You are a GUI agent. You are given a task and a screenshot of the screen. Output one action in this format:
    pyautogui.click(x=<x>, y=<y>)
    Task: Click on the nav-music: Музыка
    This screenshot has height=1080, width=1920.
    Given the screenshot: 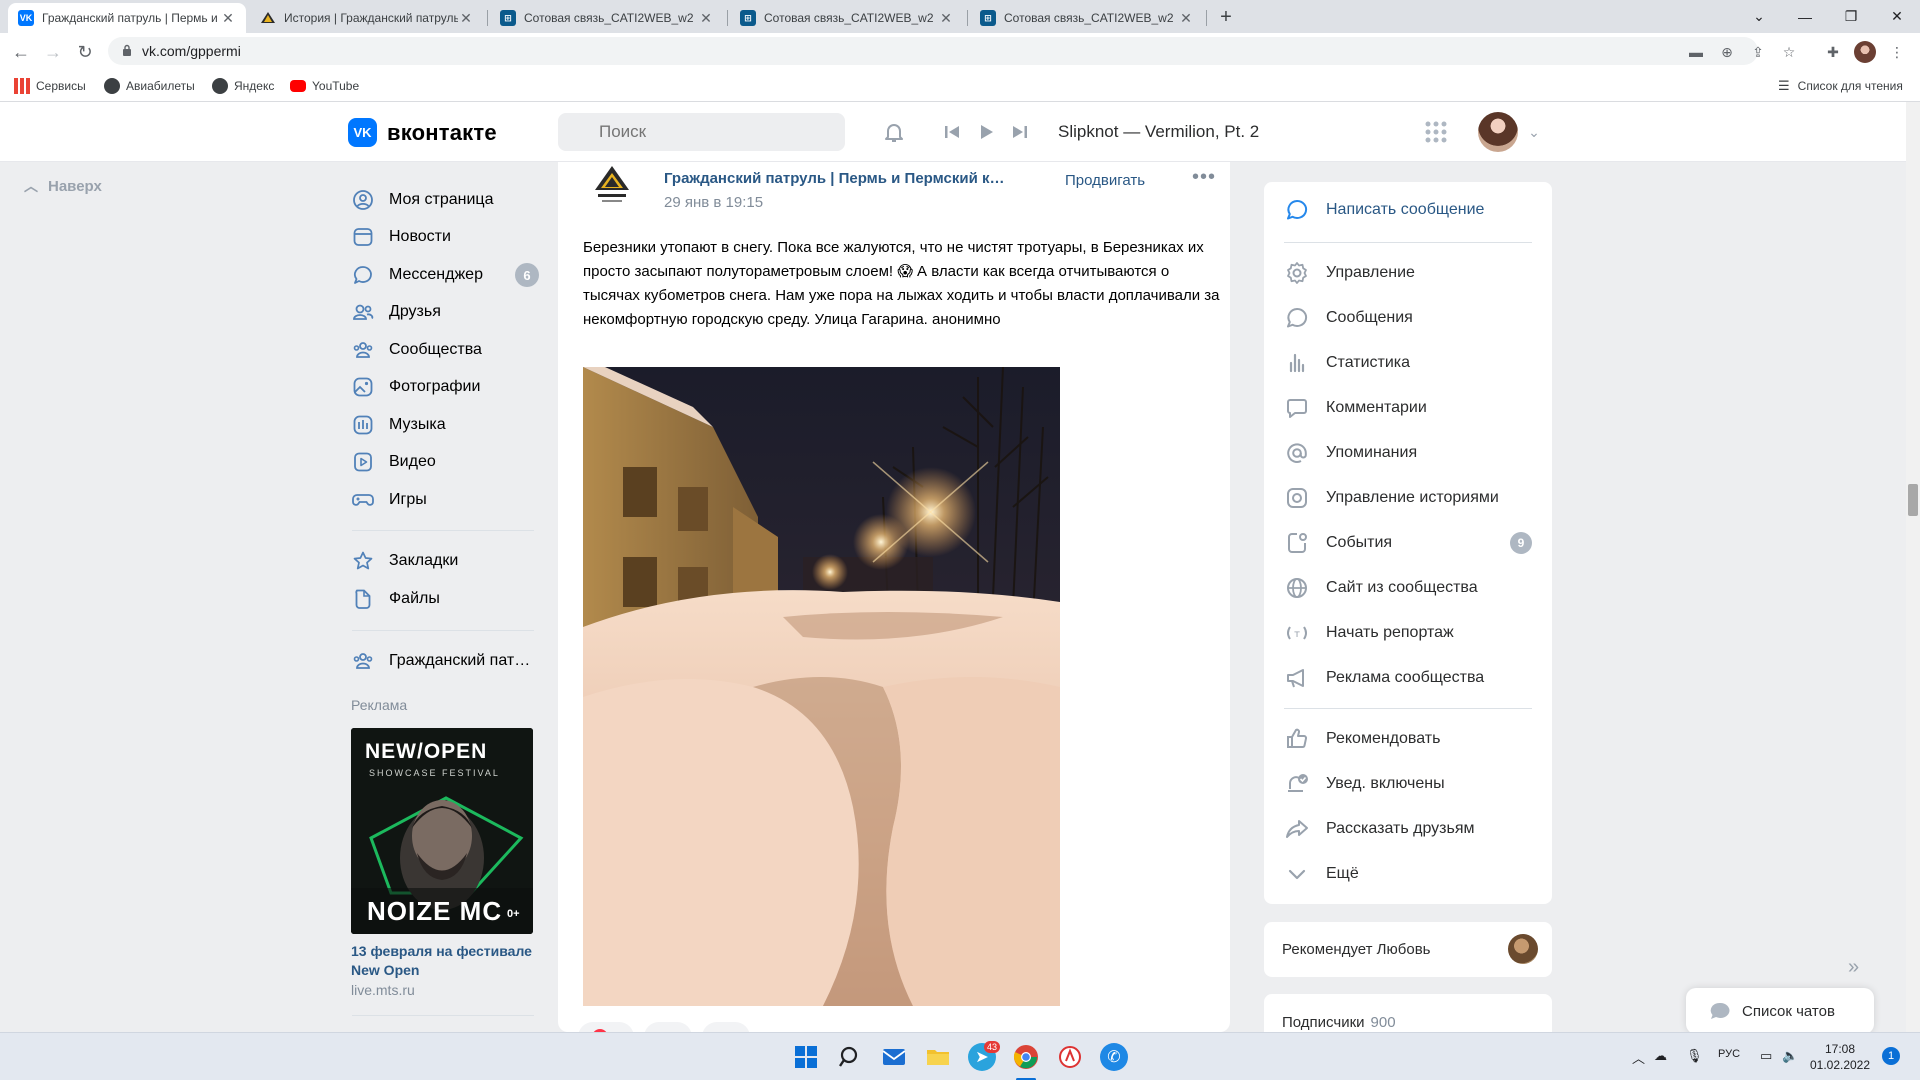 What is the action you would take?
    pyautogui.click(x=447, y=425)
    